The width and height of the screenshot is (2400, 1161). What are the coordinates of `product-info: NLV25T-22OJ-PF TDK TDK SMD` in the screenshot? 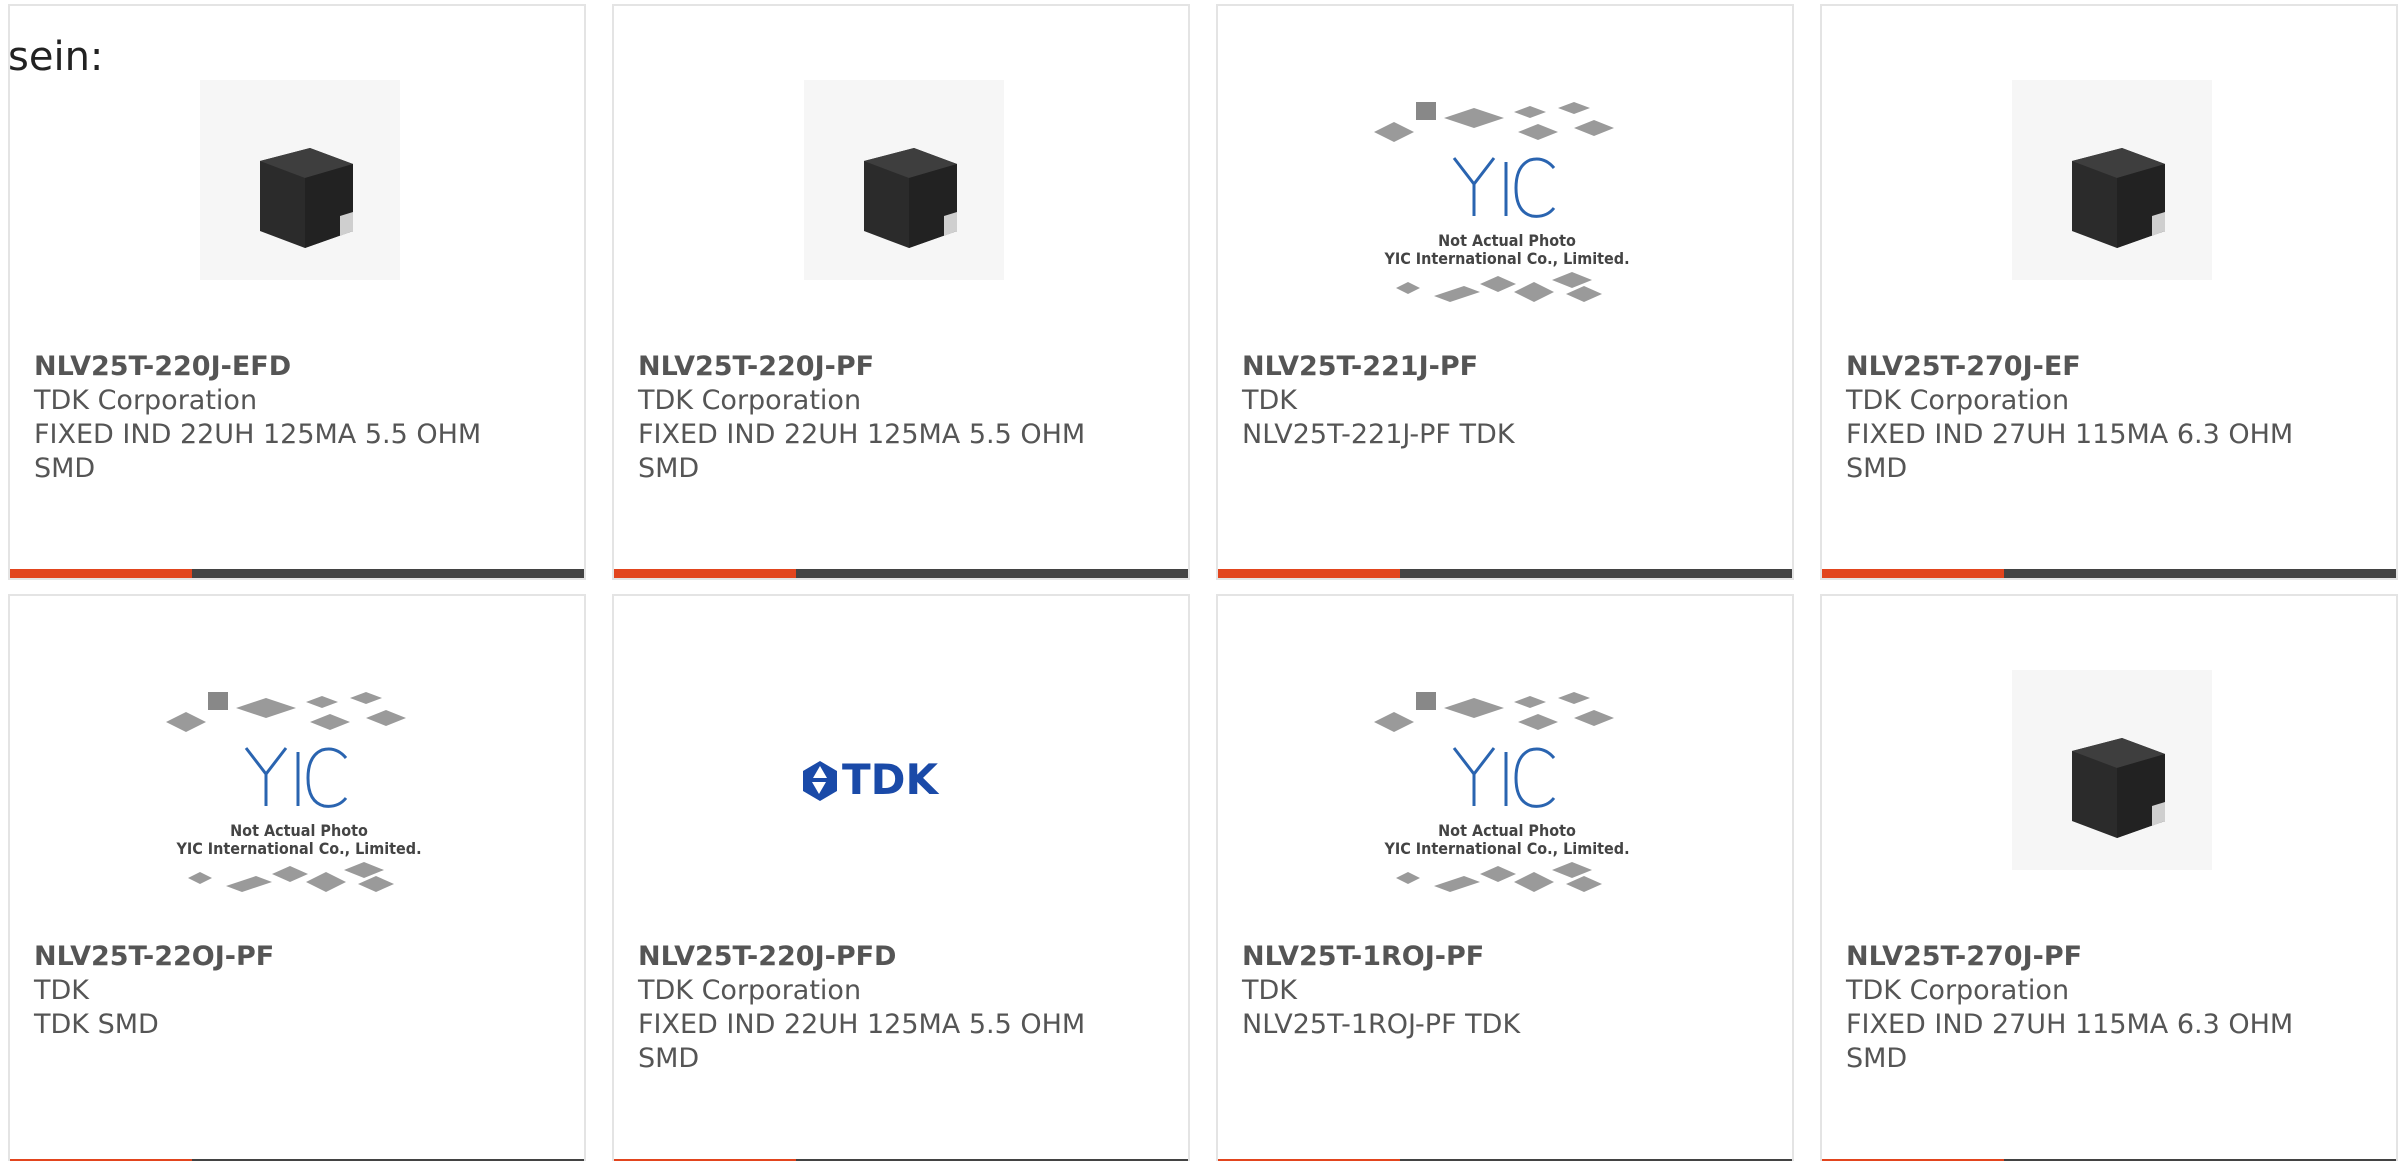 It's located at (274, 991).